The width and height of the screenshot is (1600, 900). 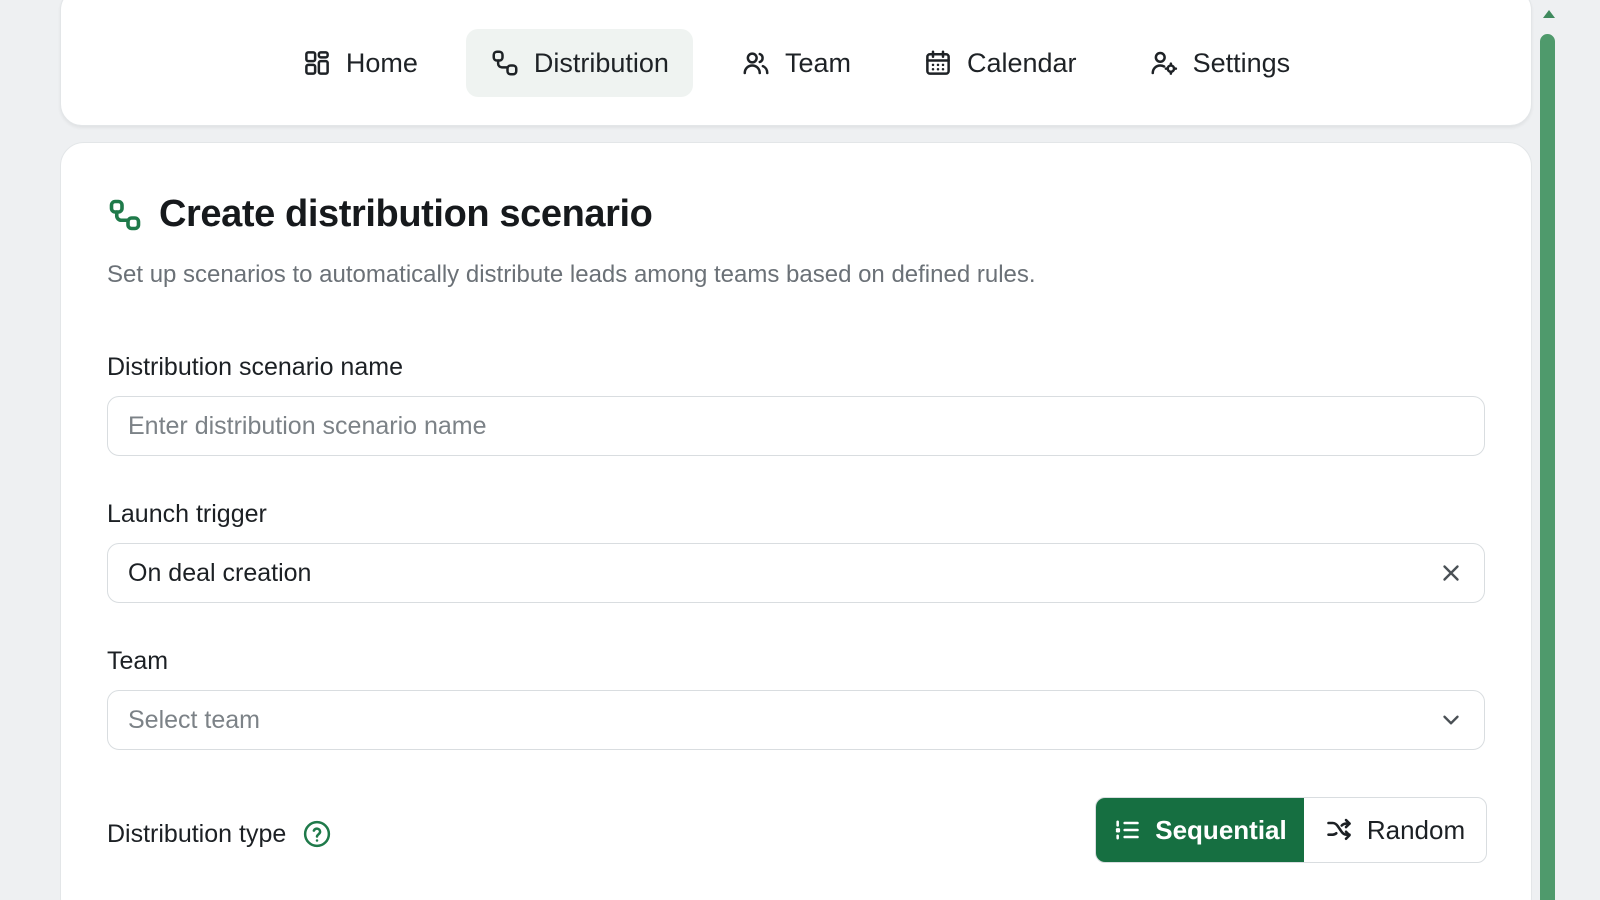 What do you see at coordinates (316, 63) in the screenshot?
I see `grid-icon` at bounding box center [316, 63].